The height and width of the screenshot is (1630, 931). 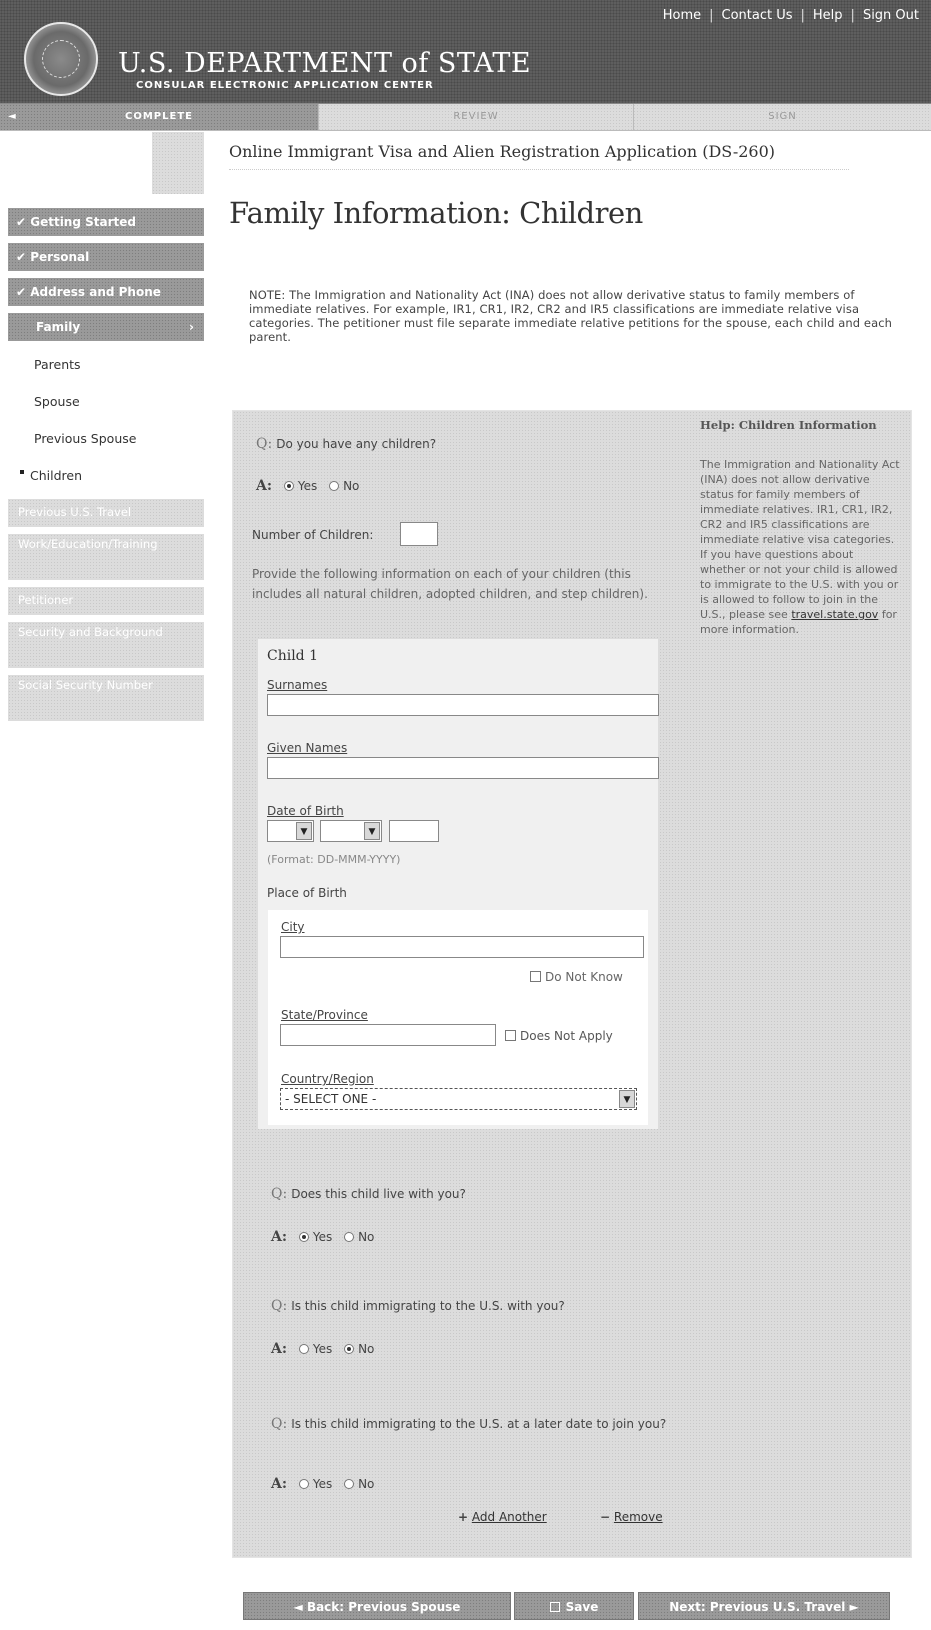 I want to click on sidebar-item-getting-started: ✔ Getting Started, so click(x=106, y=222).